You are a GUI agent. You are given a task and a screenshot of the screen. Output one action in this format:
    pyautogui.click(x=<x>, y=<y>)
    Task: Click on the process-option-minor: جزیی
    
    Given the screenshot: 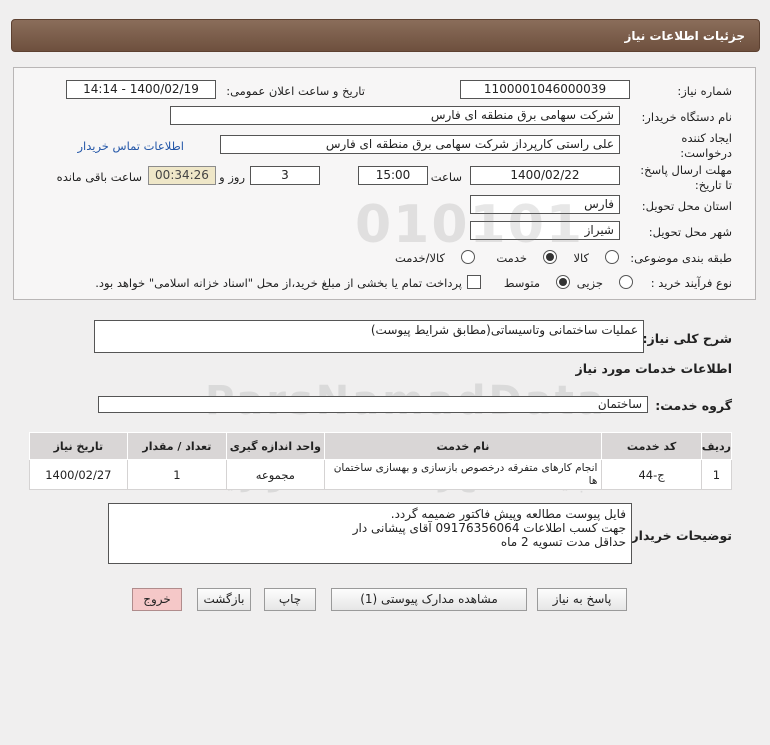 What is the action you would take?
    pyautogui.click(x=589, y=283)
    